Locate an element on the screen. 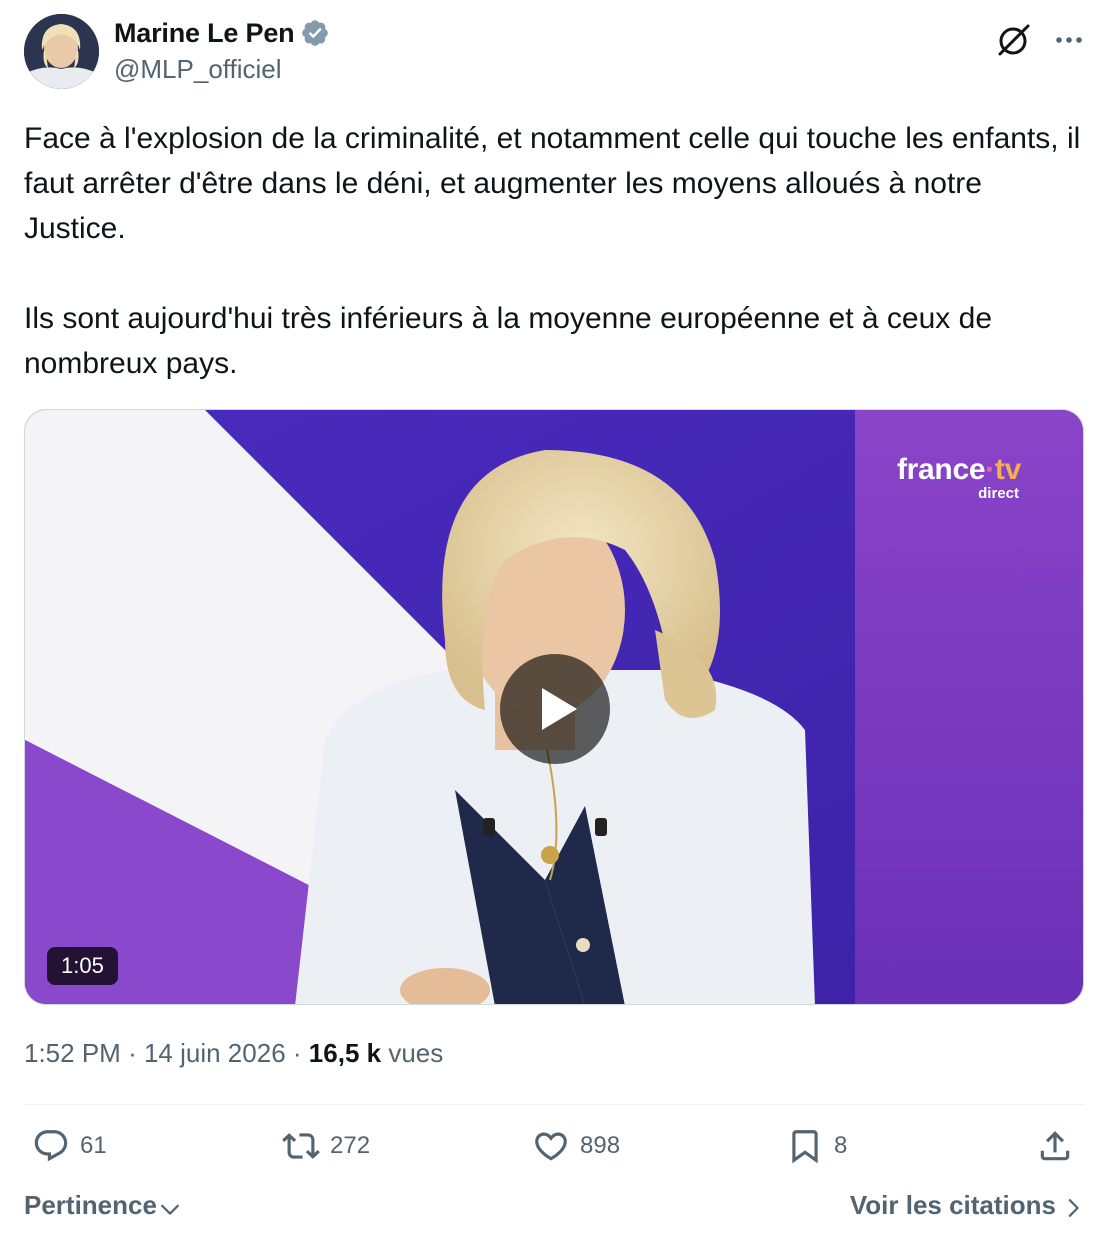 This screenshot has width=1104, height=1243. retweet-button: 272 is located at coordinates (326, 1146).